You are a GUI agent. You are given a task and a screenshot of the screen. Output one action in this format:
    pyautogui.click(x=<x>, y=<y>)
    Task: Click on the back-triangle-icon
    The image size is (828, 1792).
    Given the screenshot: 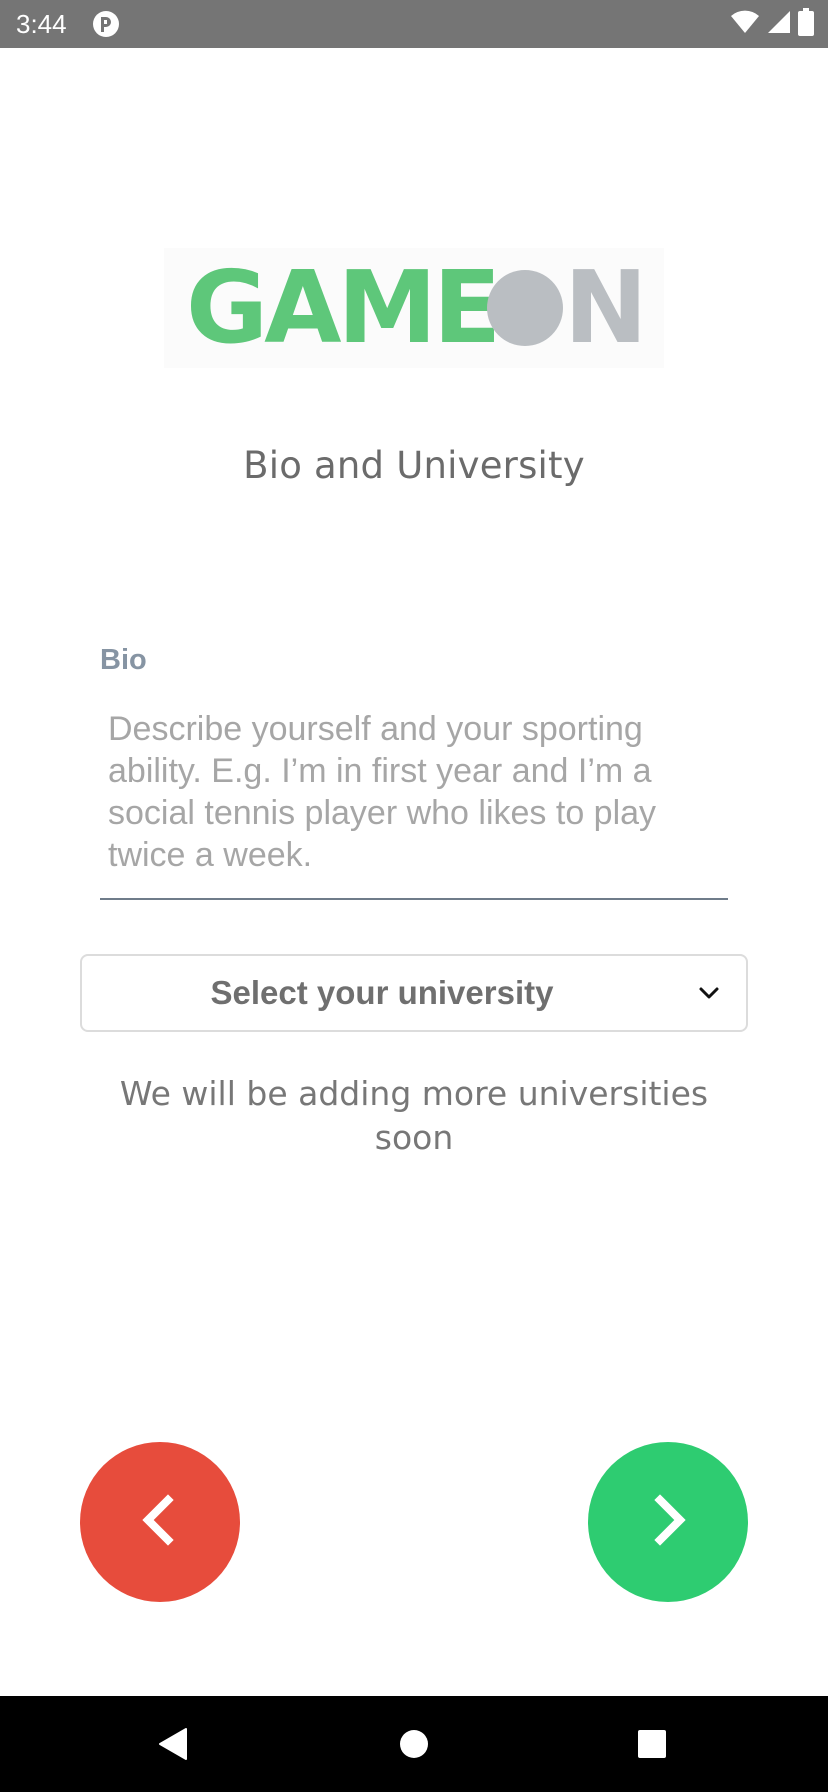 What is the action you would take?
    pyautogui.click(x=174, y=1744)
    